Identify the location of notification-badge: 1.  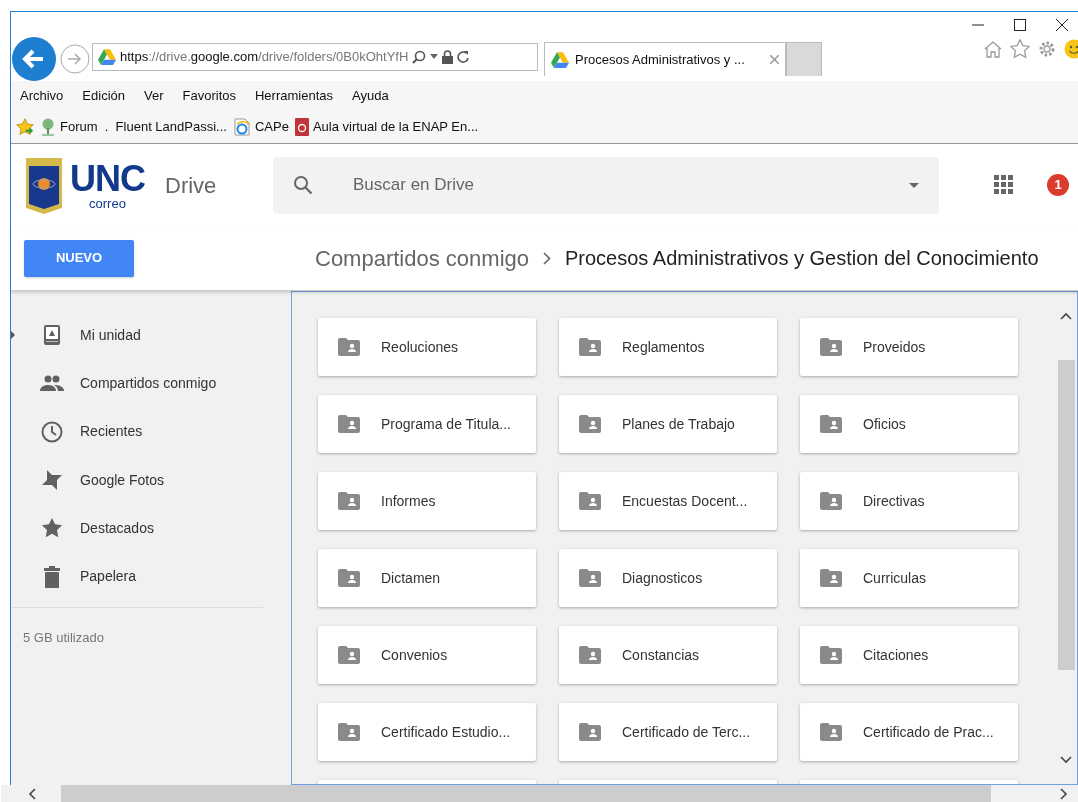
(1058, 185).